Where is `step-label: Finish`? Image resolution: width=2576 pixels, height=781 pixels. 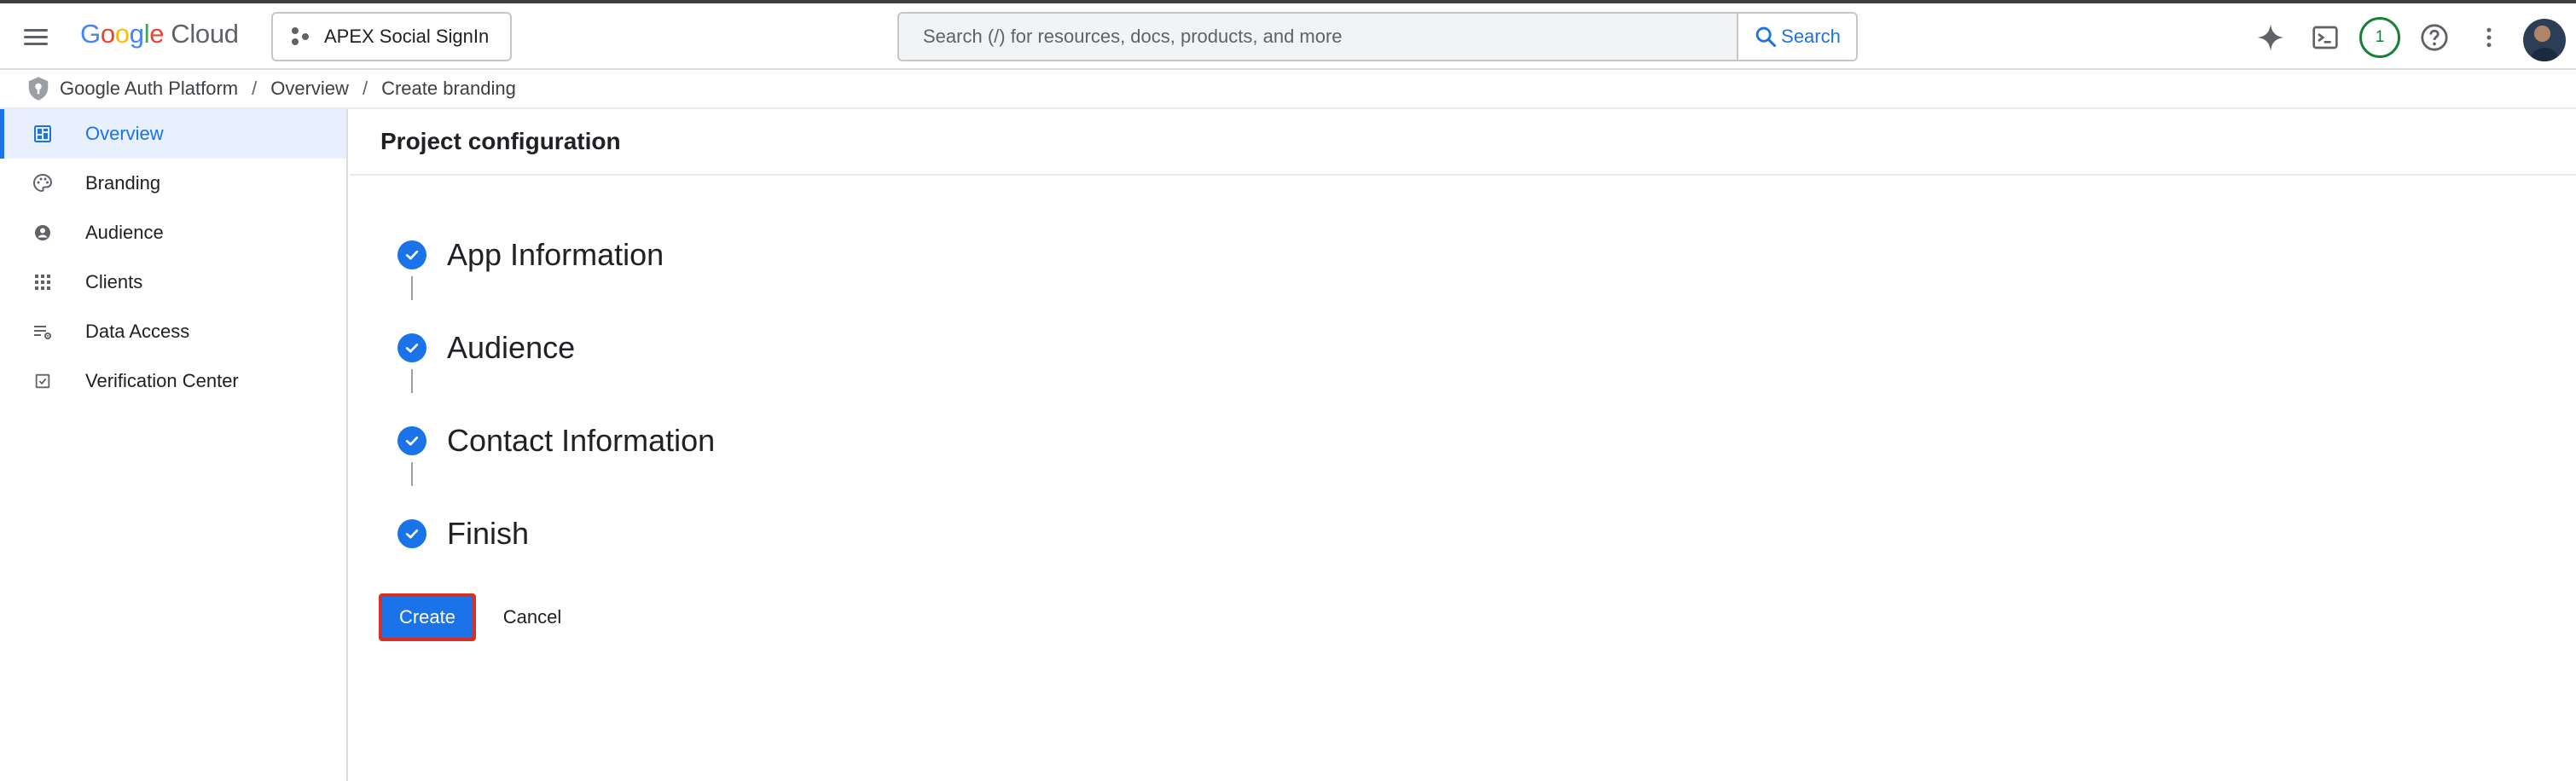 step-label: Finish is located at coordinates (488, 533).